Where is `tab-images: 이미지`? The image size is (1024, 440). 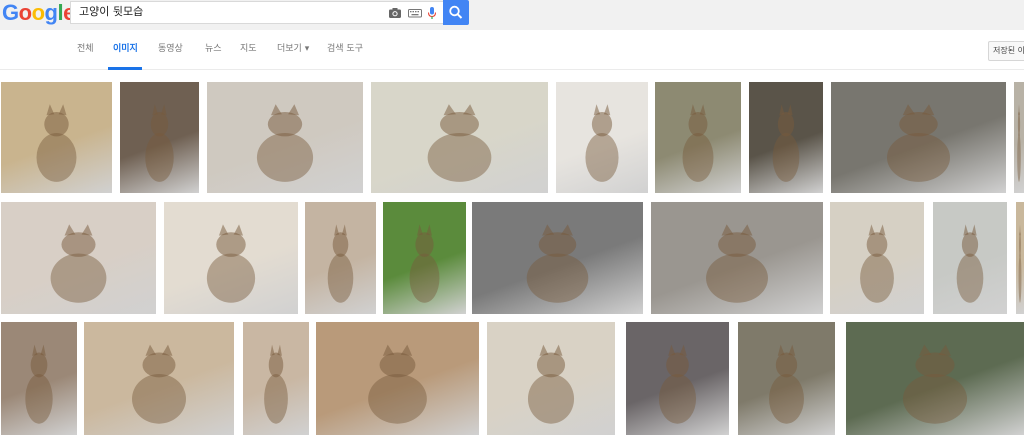
tab-images: 이미지 is located at coordinates (125, 49).